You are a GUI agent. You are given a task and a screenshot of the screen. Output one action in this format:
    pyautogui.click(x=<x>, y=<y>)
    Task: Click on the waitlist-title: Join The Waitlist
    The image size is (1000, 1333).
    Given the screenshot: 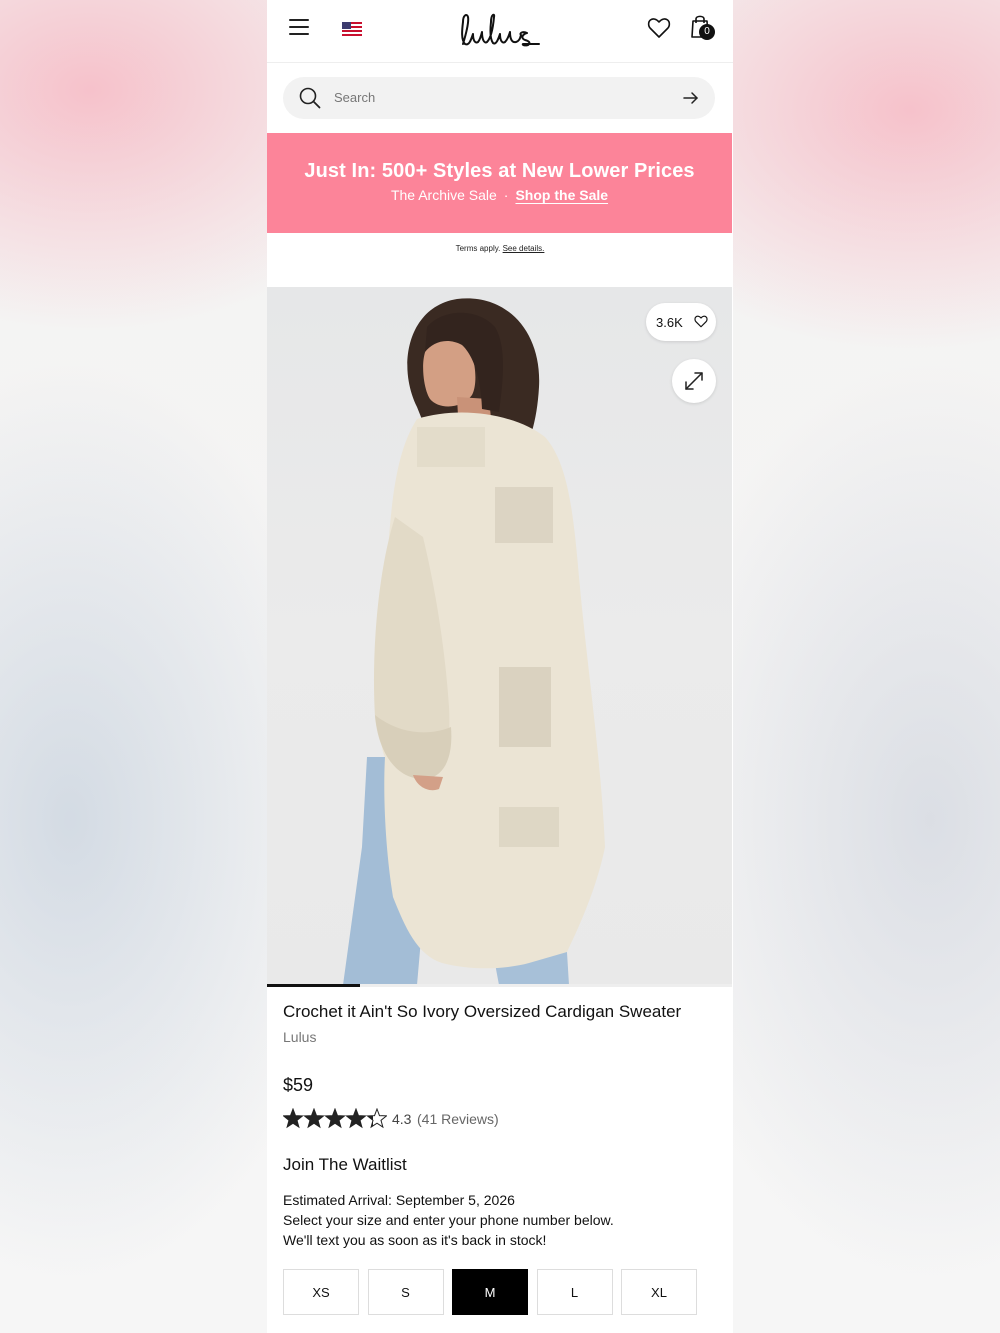 What is the action you would take?
    pyautogui.click(x=345, y=1164)
    